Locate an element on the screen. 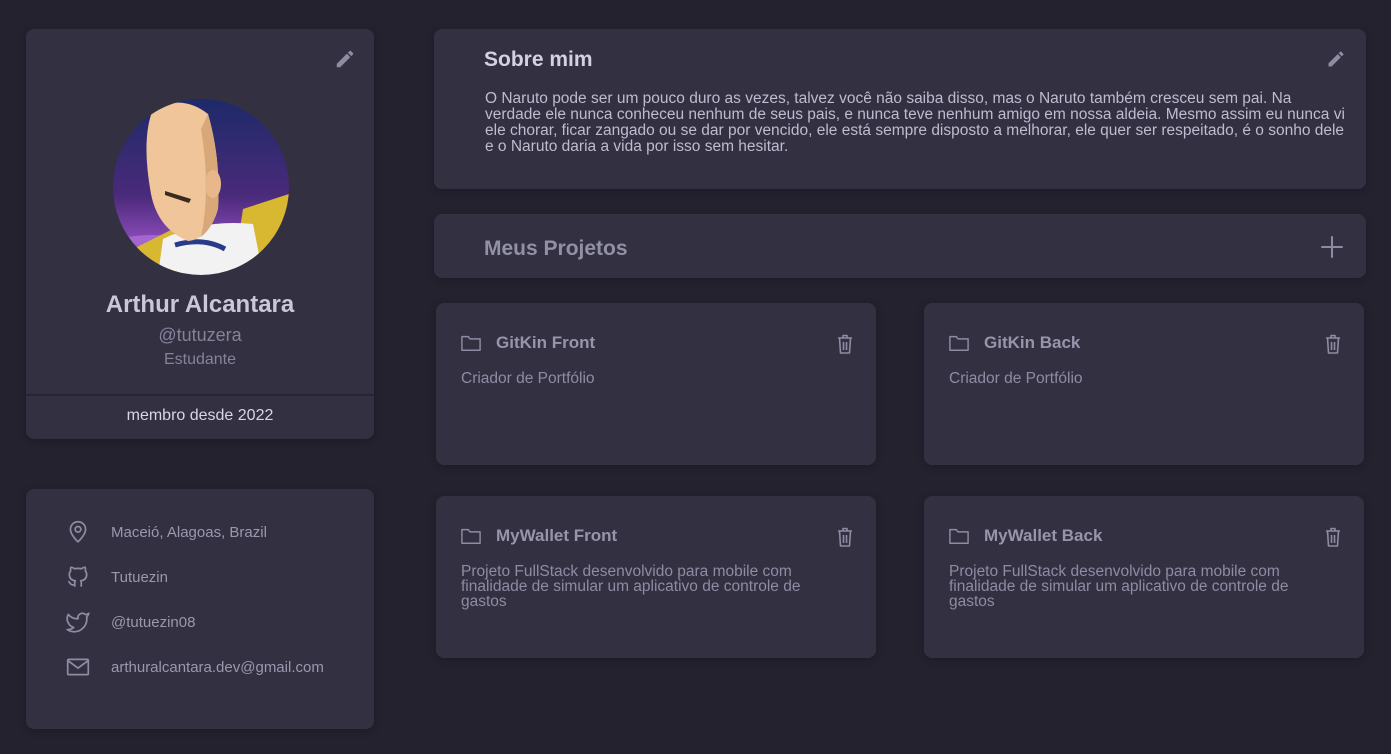  project-card: GitKin Back Criador de Portfólio is located at coordinates (1144, 384).